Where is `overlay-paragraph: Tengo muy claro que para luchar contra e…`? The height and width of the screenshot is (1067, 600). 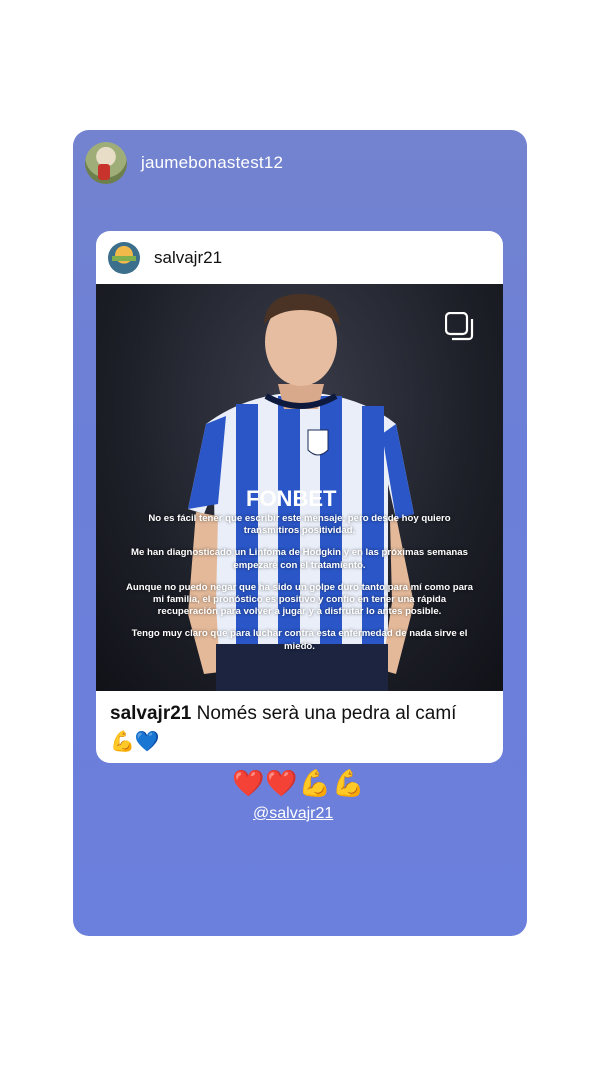 overlay-paragraph: Tengo muy claro que para luchar contra e… is located at coordinates (299, 640).